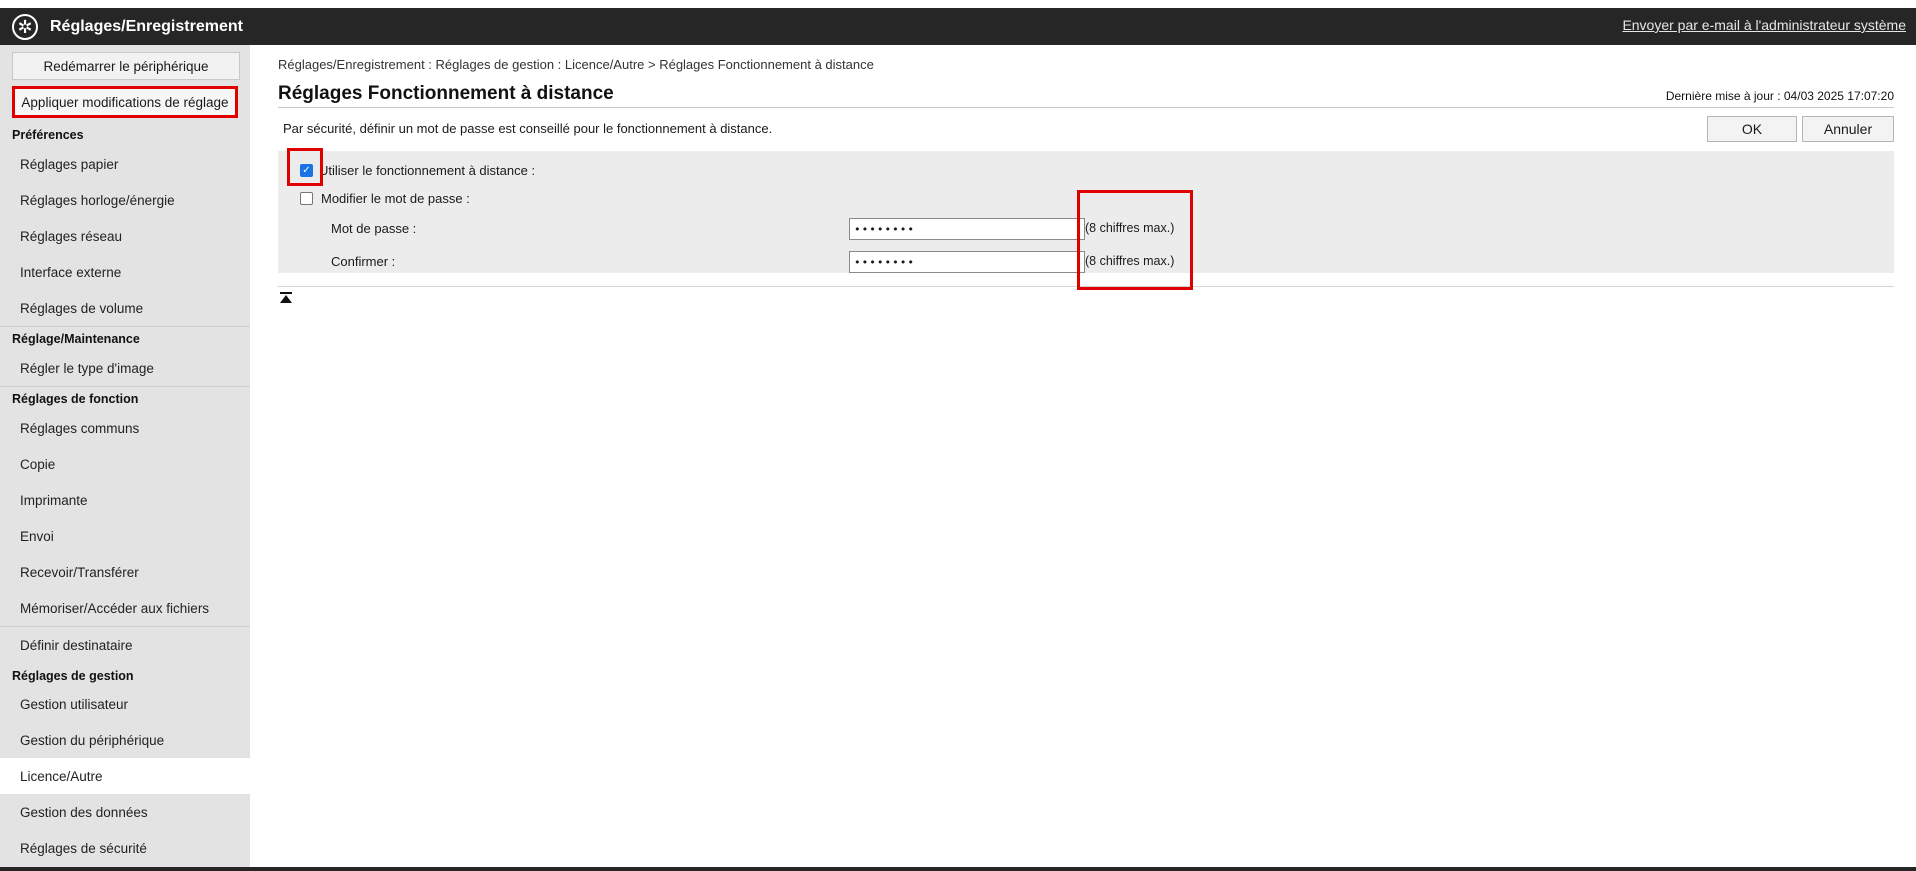 This screenshot has width=1916, height=871. I want to click on sidebar-item-device-management: Gestion du périphérique, so click(125, 740).